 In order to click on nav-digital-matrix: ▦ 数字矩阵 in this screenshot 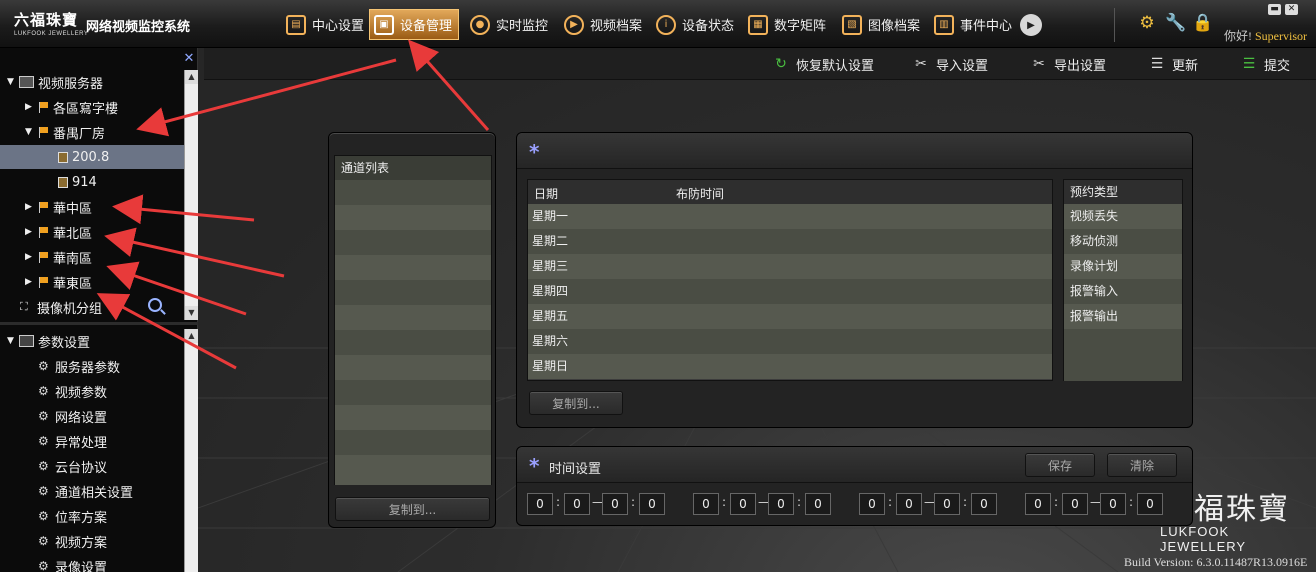, I will do `click(788, 24)`.